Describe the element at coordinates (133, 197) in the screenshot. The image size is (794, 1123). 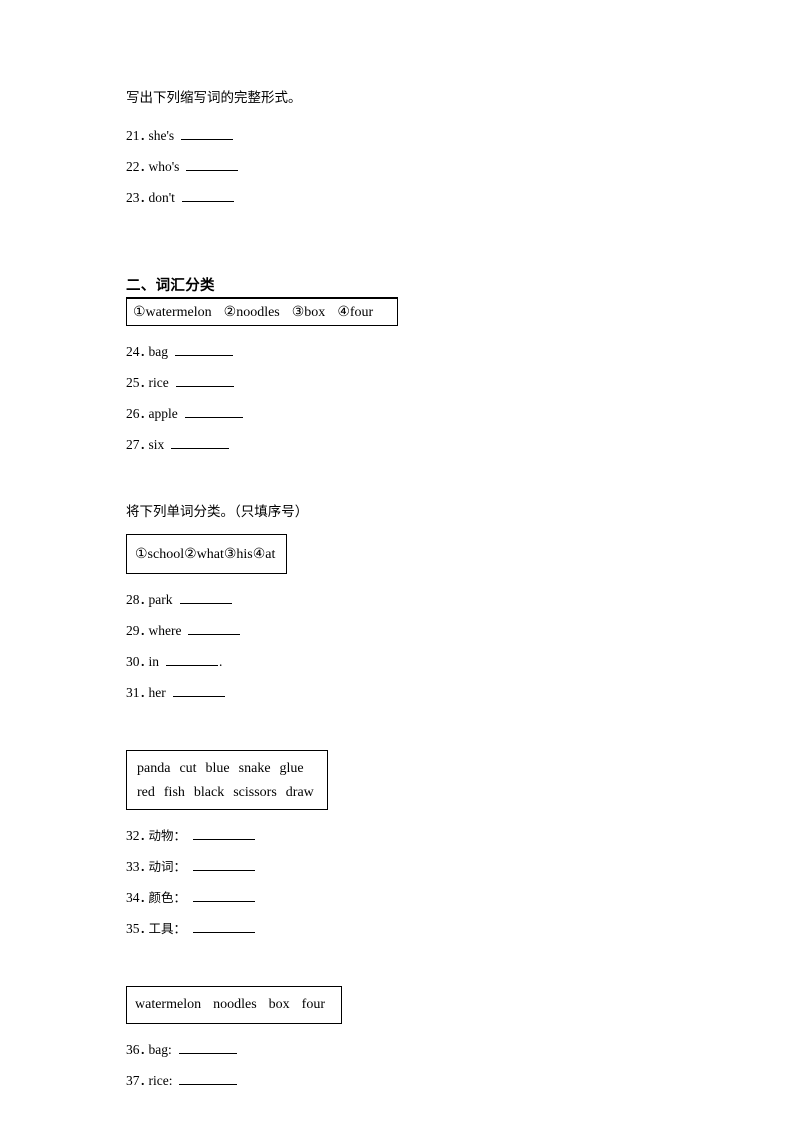
I see `question-number: 23` at that location.